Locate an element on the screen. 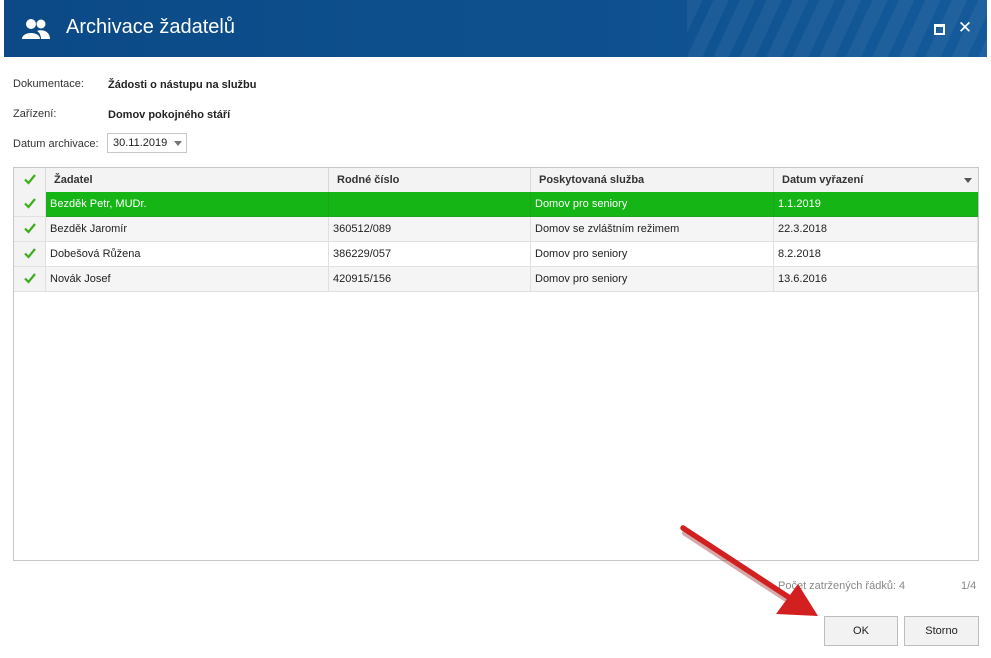  cell-discharge-date: 1.1.2019 is located at coordinates (876, 204).